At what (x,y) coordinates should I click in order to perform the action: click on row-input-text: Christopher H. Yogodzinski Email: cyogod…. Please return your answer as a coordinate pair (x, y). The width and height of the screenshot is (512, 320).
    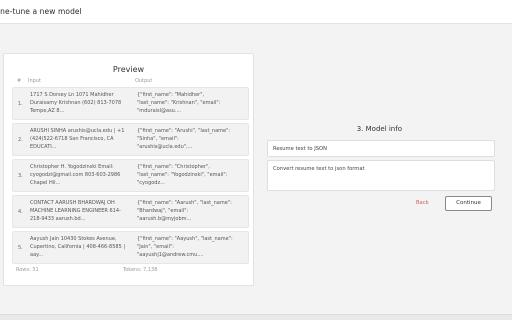
    Looking at the image, I should click on (75, 175).